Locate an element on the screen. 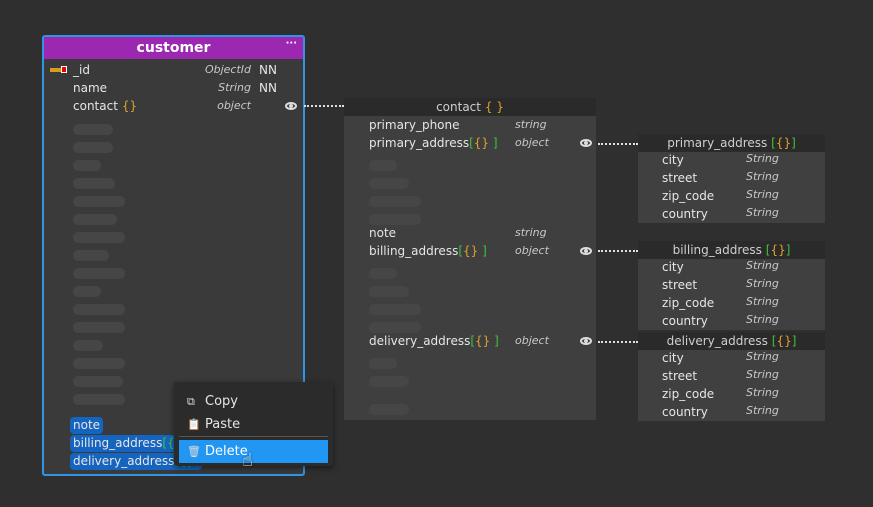  field-type: ObjectId is located at coordinates (227, 69).